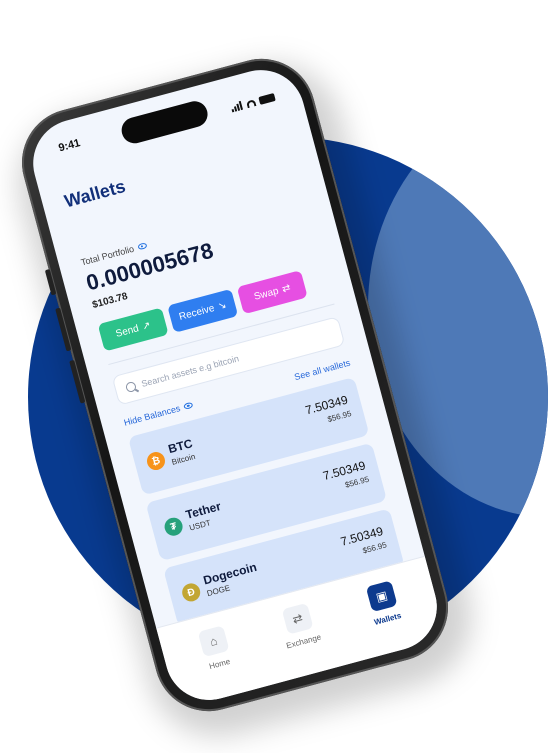 This screenshot has height=753, width=550. I want to click on arrow-down-right-icon: ↘, so click(222, 306).